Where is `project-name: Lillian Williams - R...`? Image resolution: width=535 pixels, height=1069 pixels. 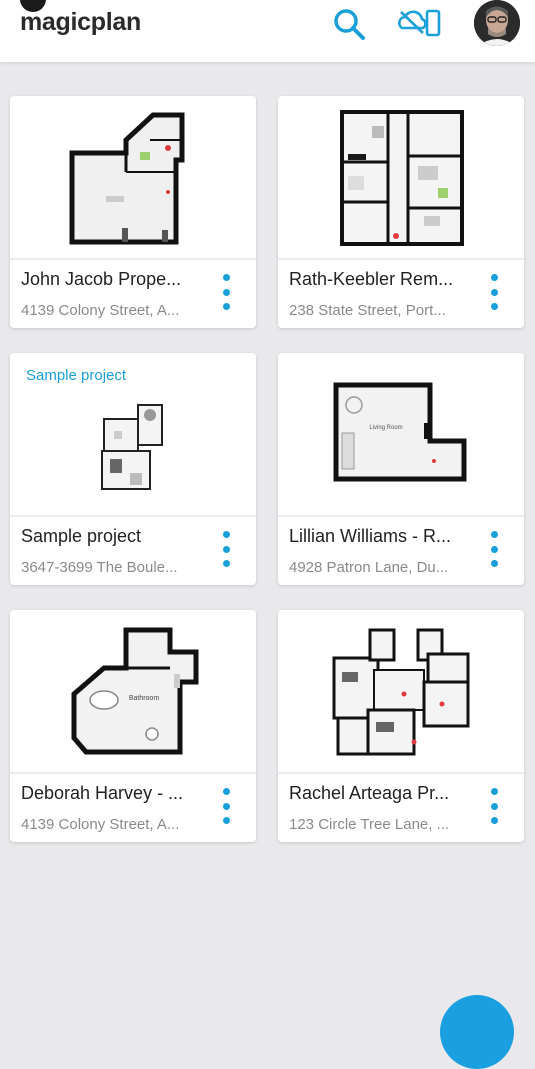 project-name: Lillian Williams - R... is located at coordinates (370, 536).